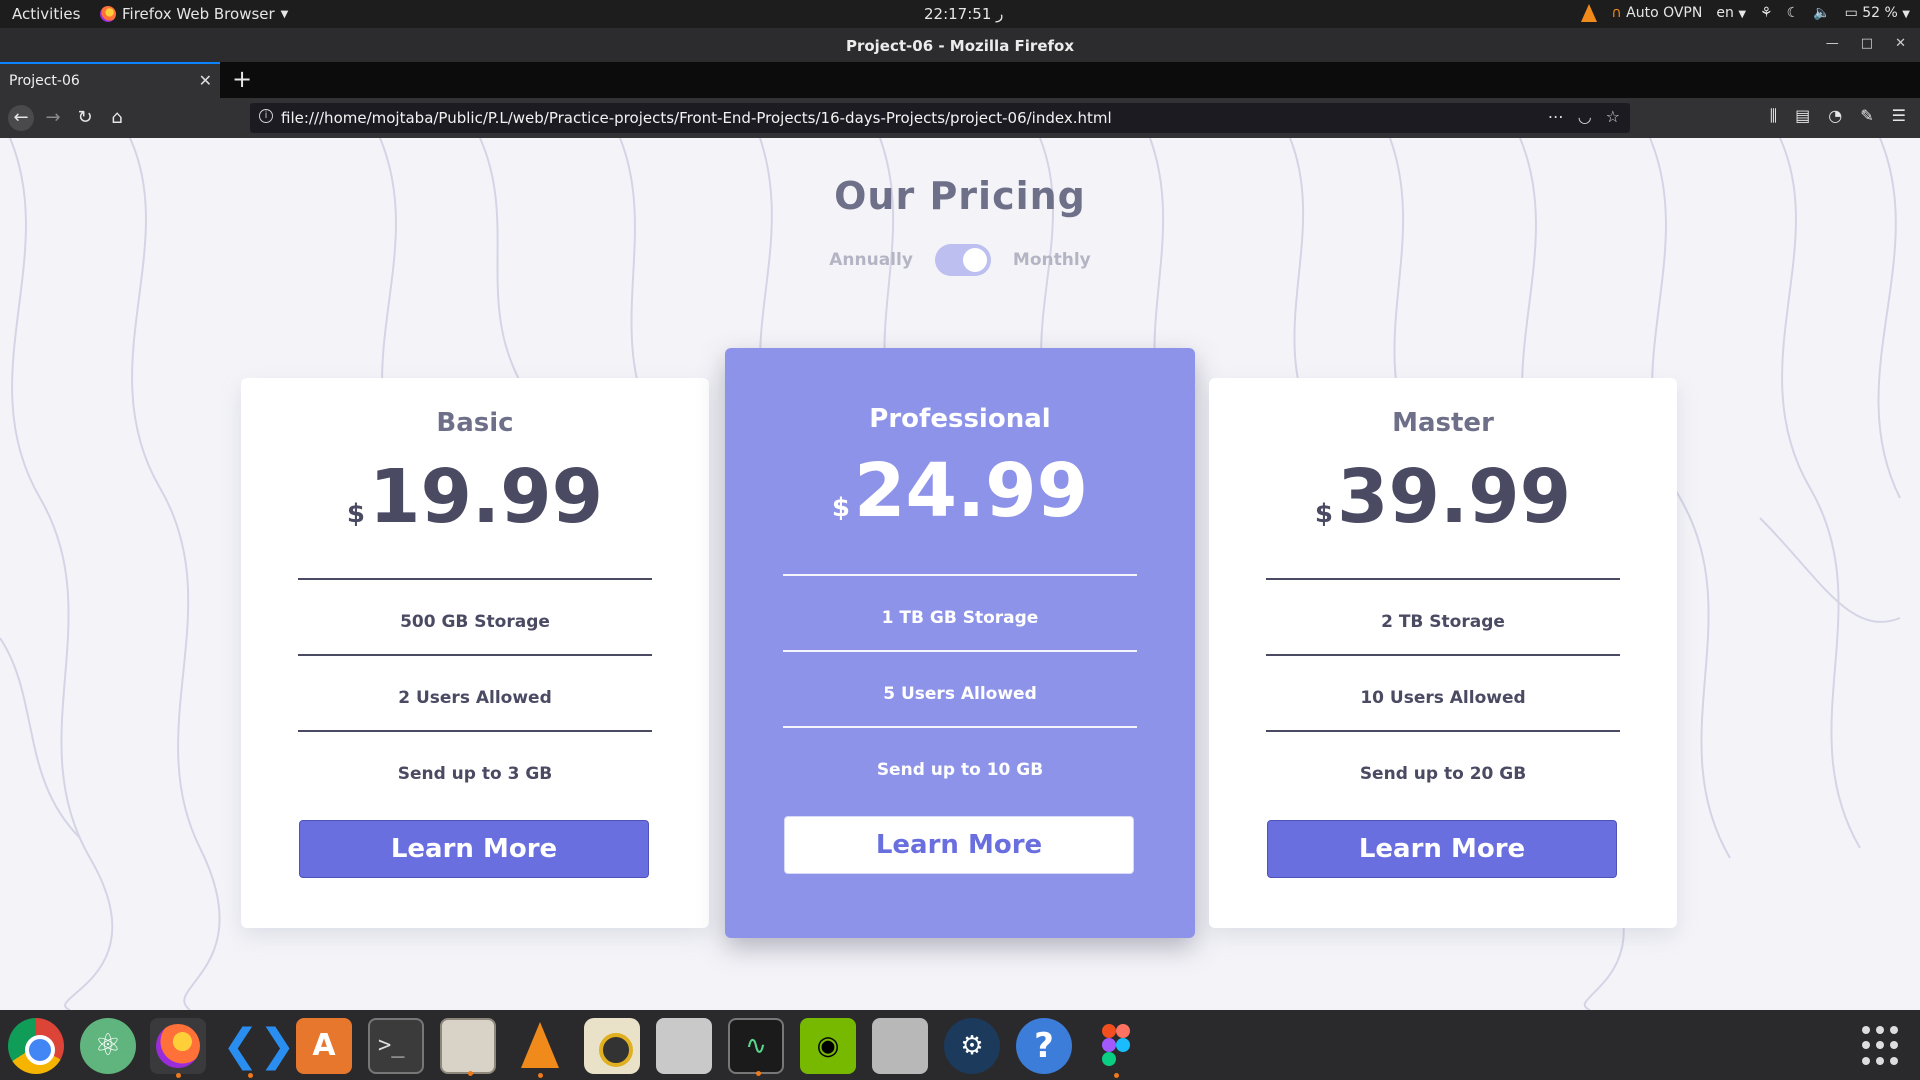 This screenshot has height=1080, width=1920. What do you see at coordinates (684, 1046) in the screenshot?
I see `mixer-icon` at bounding box center [684, 1046].